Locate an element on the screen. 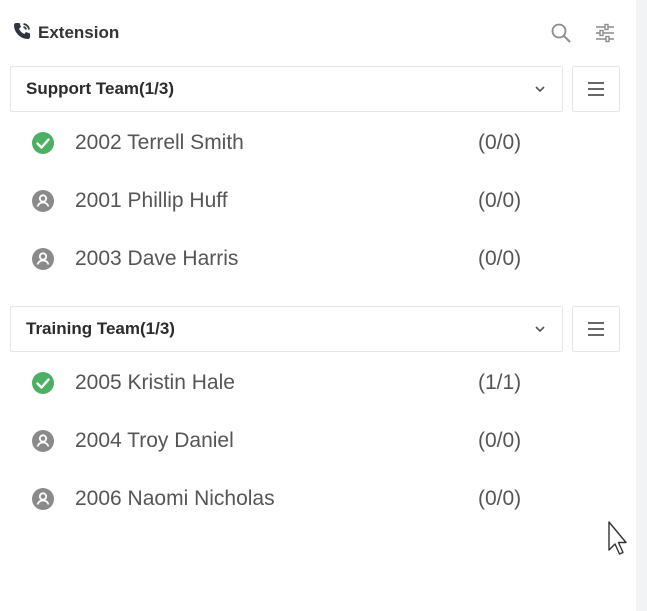  panel-header: Extension is located at coordinates (318, 32).